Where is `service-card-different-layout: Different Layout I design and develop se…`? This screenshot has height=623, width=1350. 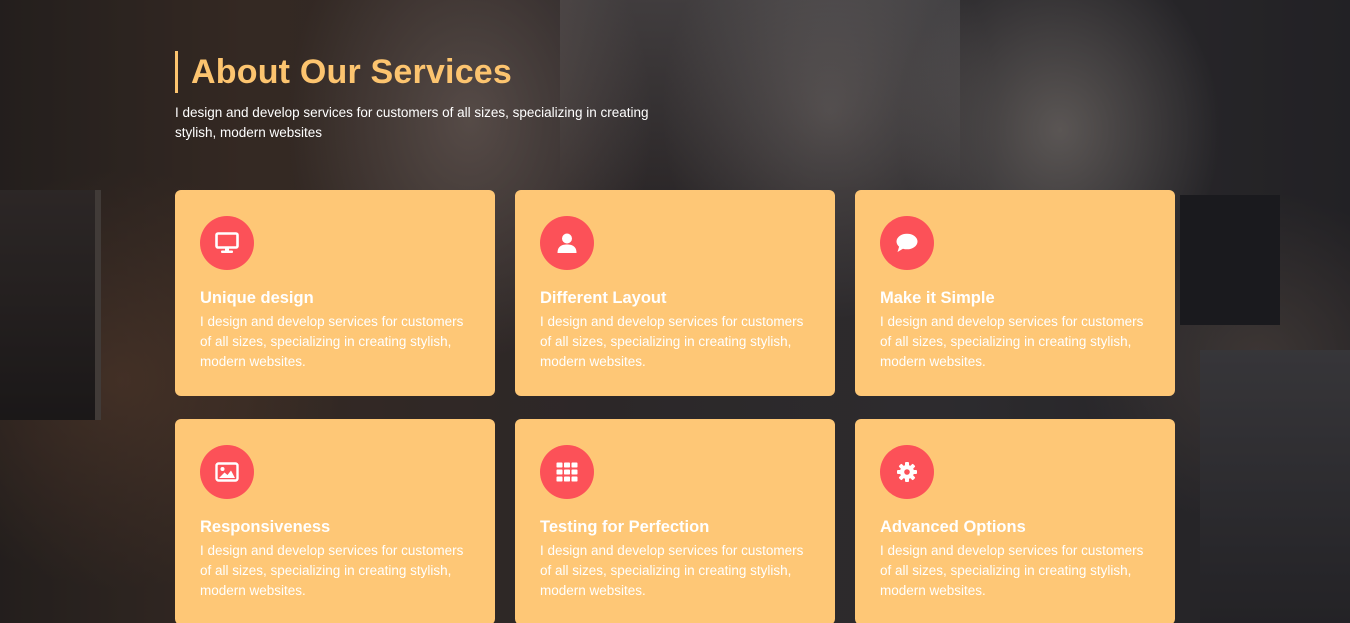 service-card-different-layout: Different Layout I design and develop se… is located at coordinates (675, 293).